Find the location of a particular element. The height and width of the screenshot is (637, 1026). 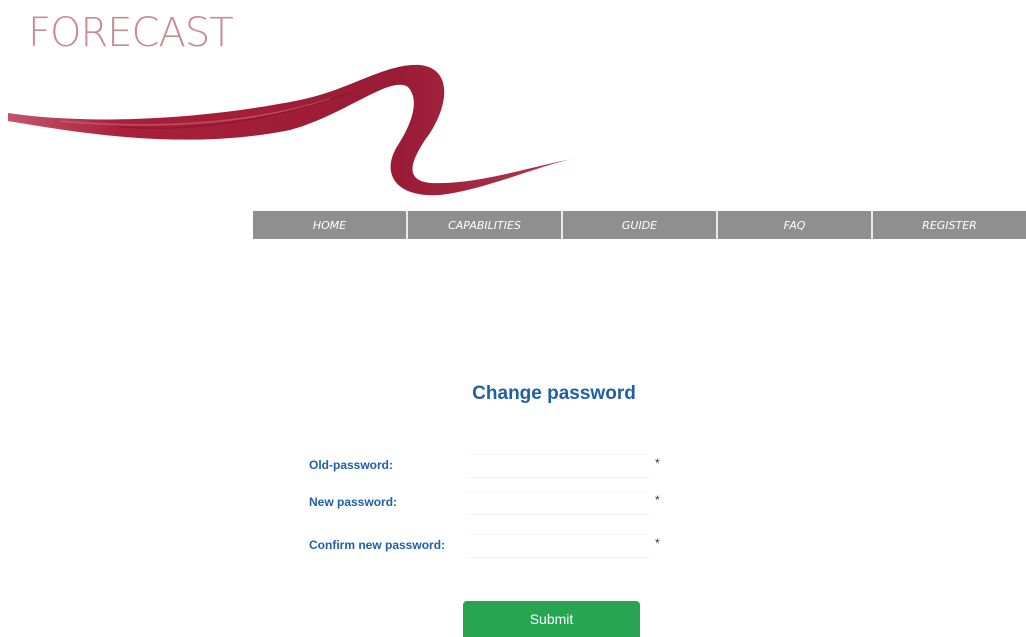

submit-button: Submit is located at coordinates (551, 619).